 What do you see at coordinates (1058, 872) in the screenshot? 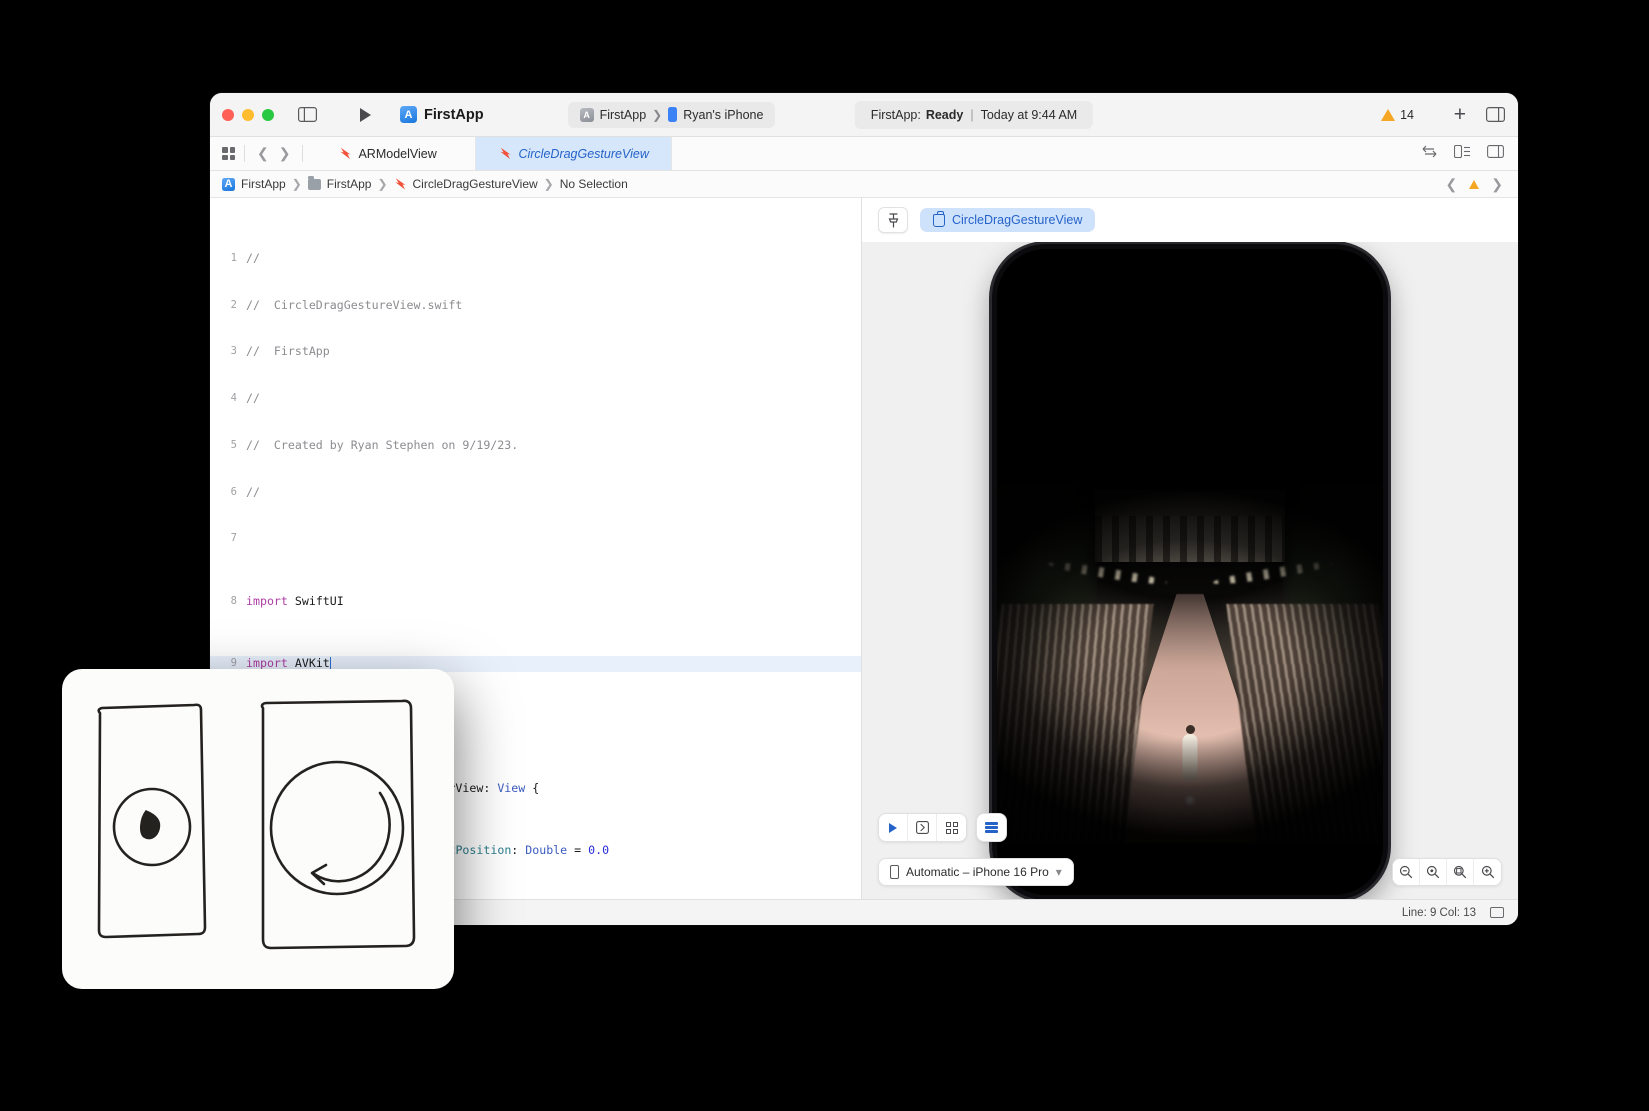
I see `chevron-down-icon: ▾` at bounding box center [1058, 872].